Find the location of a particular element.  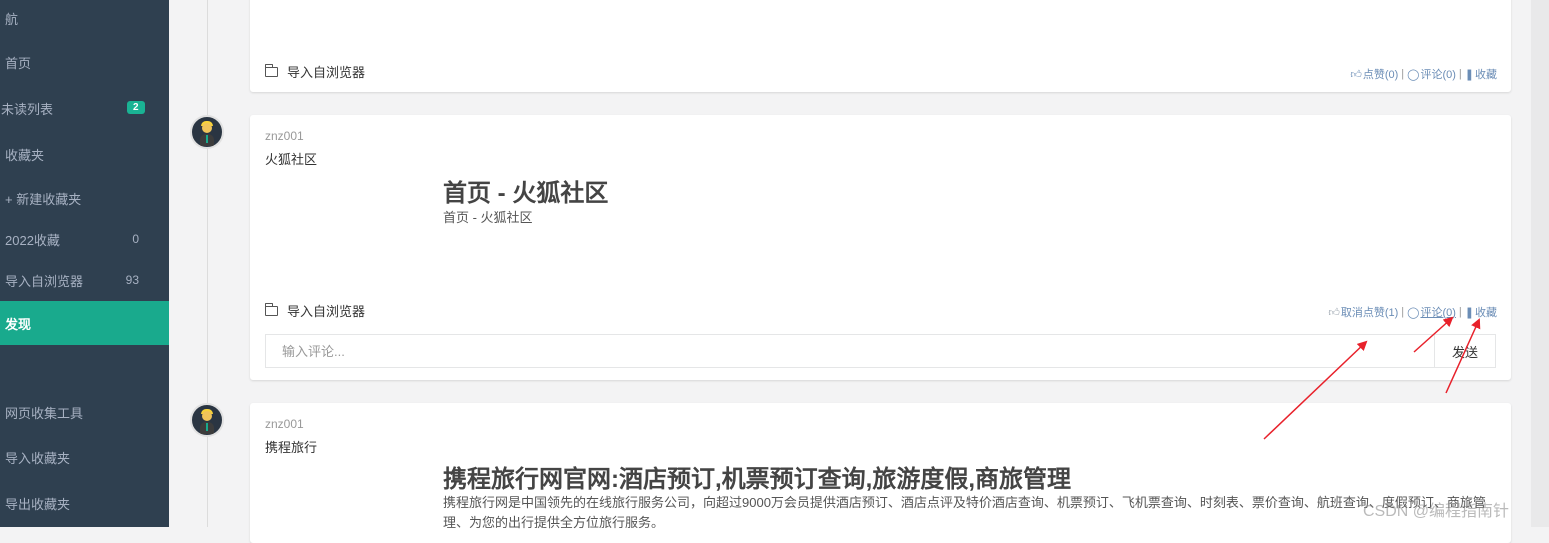

sidebar-item-label: 2022收藏 is located at coordinates (32, 240).